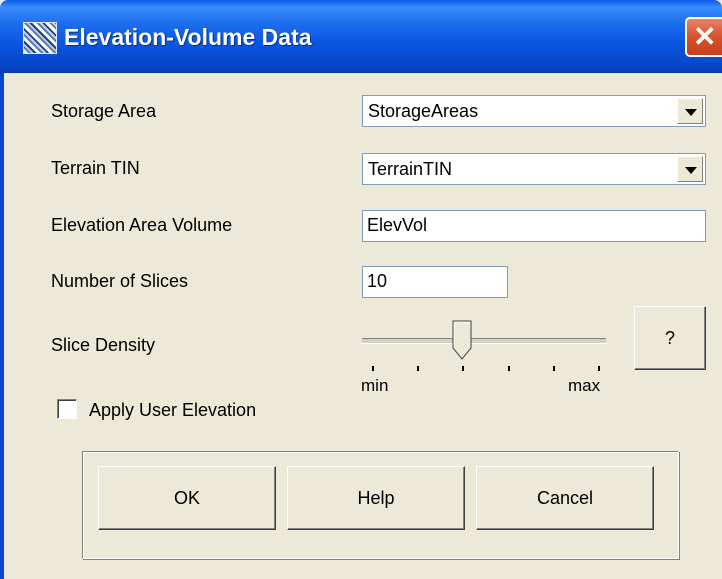 This screenshot has width=722, height=579. What do you see at coordinates (173, 410) in the screenshot?
I see `apply-user-elevation-label: Apply User Elevation` at bounding box center [173, 410].